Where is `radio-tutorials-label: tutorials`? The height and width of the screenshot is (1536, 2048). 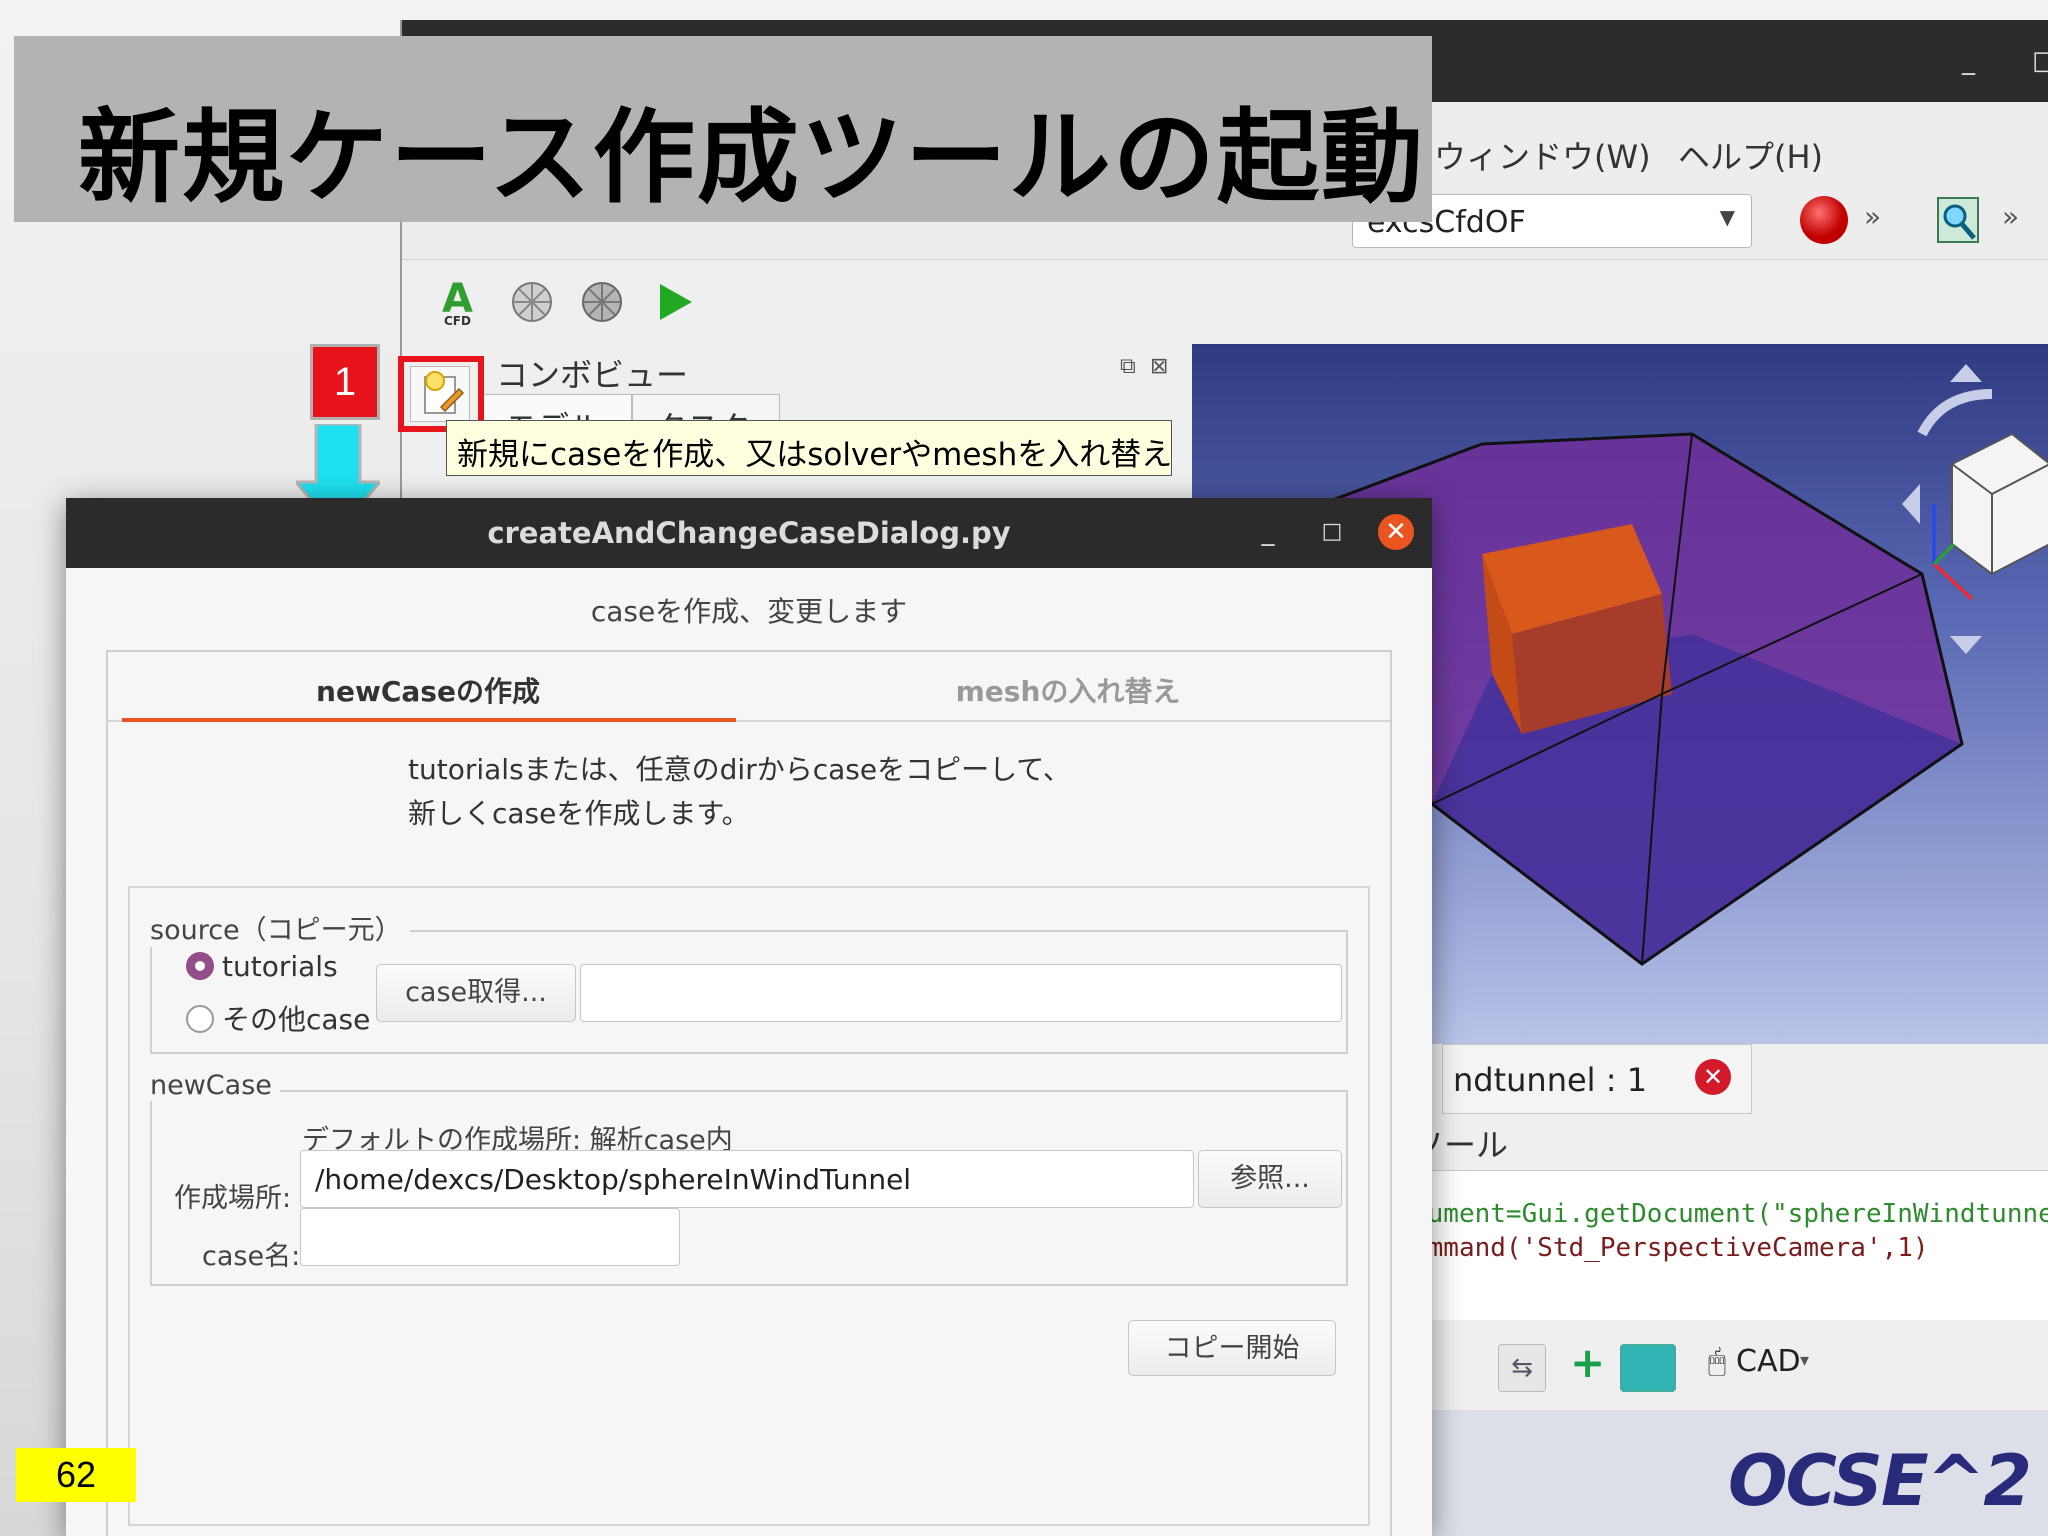
radio-tutorials-label: tutorials is located at coordinates (280, 966).